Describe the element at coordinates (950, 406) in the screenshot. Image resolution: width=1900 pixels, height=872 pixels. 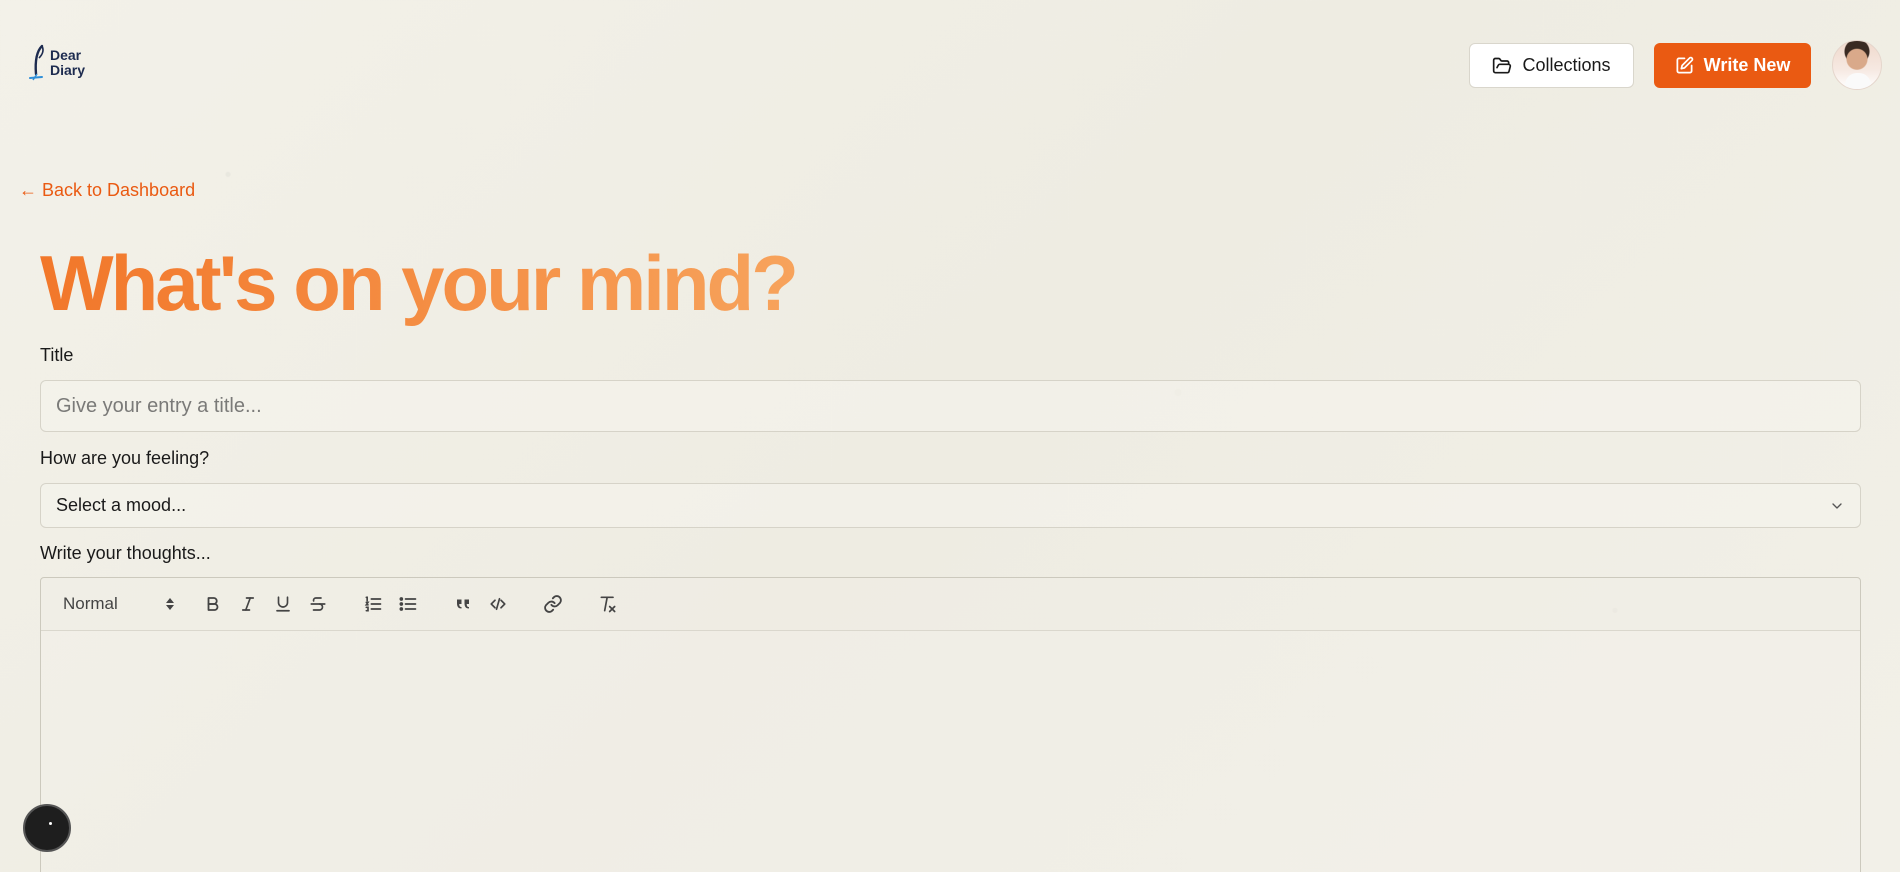
I see `title-input` at that location.